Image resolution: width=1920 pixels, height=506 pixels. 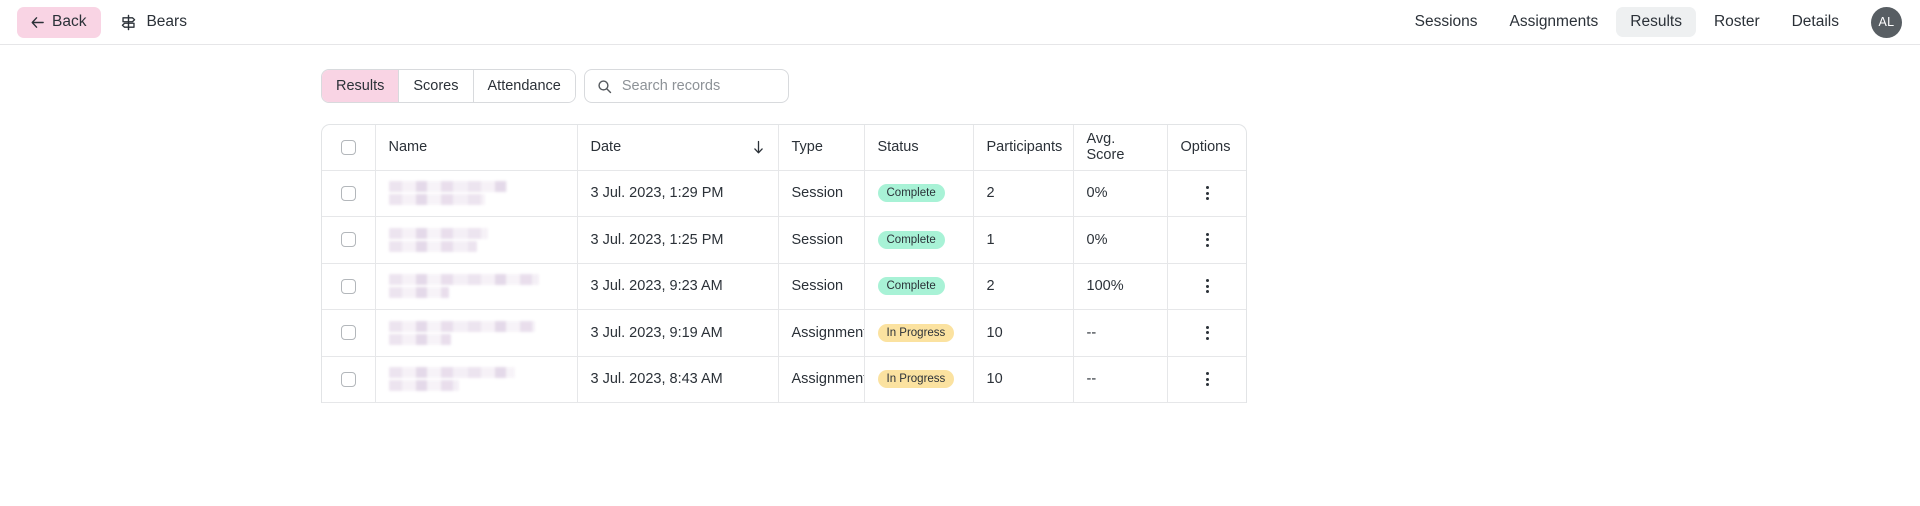 What do you see at coordinates (1023, 240) in the screenshot?
I see `cell-participants: 1` at bounding box center [1023, 240].